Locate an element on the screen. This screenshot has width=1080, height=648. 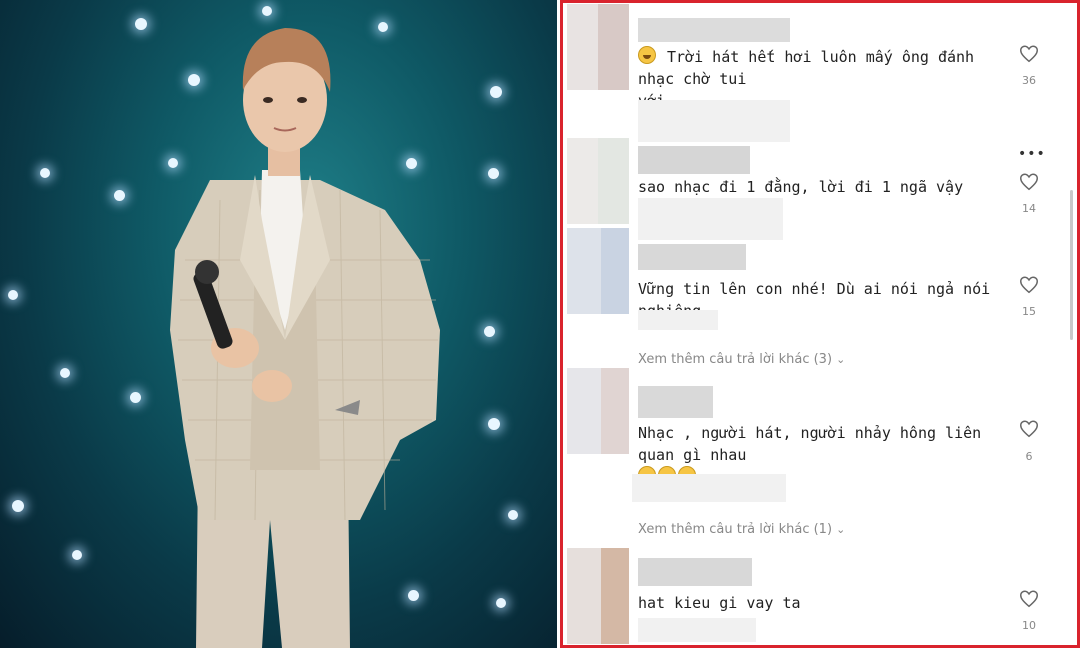
like-count: 14 is located at coordinates (1029, 208).